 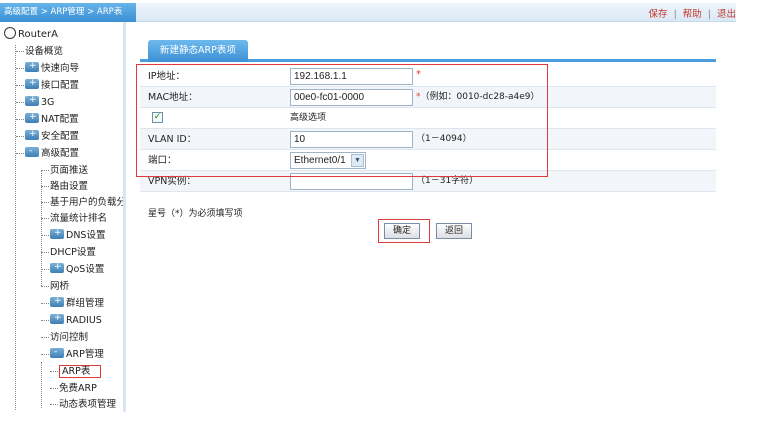 I want to click on advanced-label: 高级选项, so click(x=308, y=118).